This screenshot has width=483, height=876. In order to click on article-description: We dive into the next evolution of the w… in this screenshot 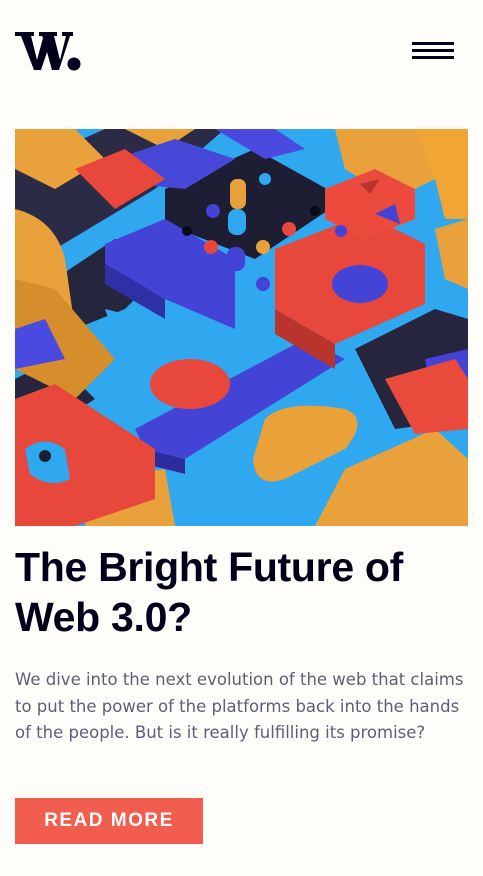, I will do `click(239, 706)`.